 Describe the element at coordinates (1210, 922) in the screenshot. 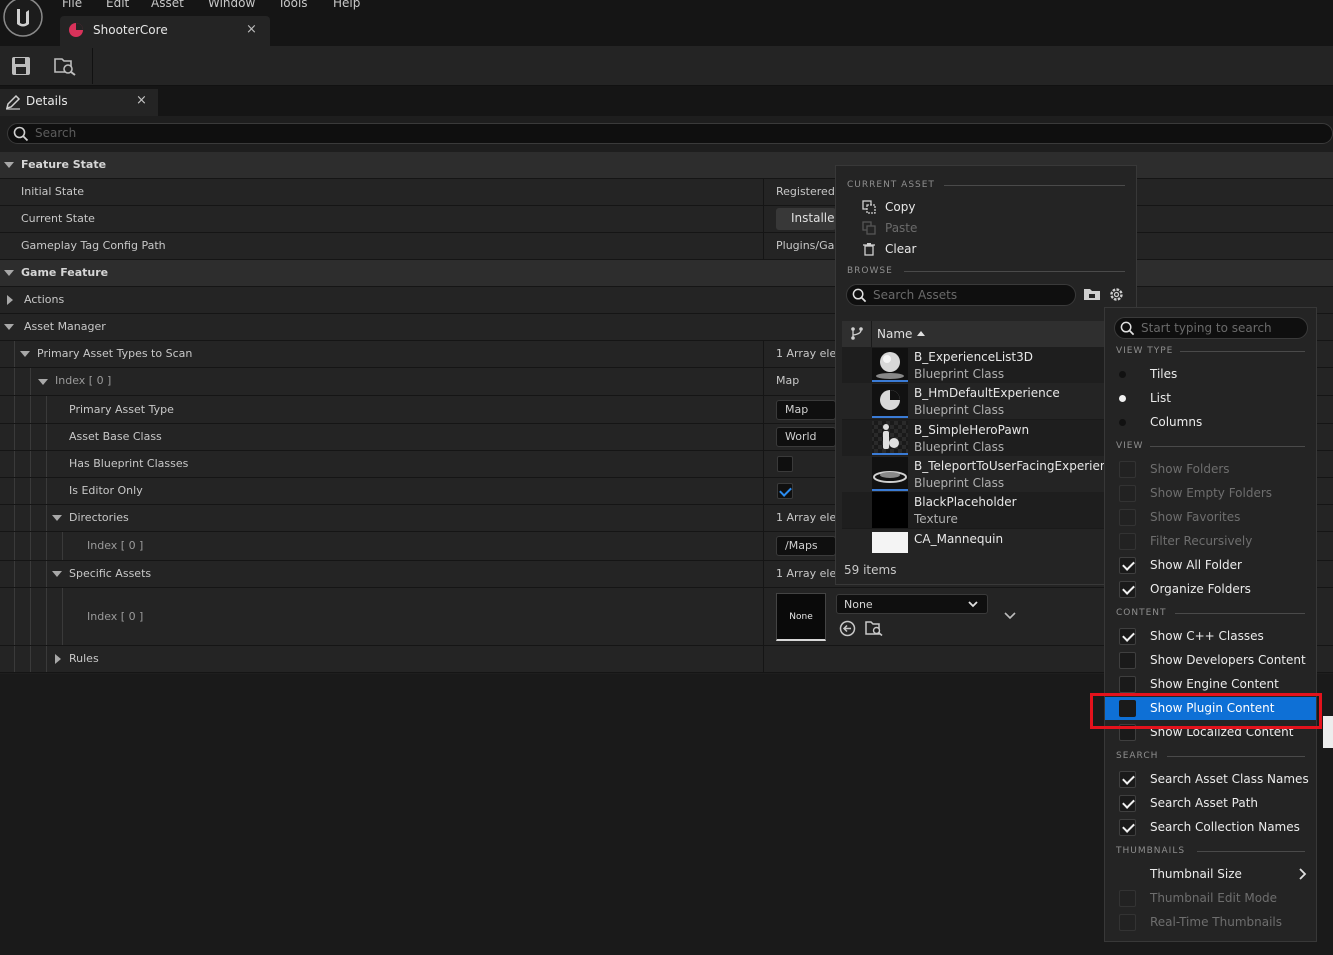

I see `realtime-thumbnails-option: Real-Time Thumbnails` at that location.